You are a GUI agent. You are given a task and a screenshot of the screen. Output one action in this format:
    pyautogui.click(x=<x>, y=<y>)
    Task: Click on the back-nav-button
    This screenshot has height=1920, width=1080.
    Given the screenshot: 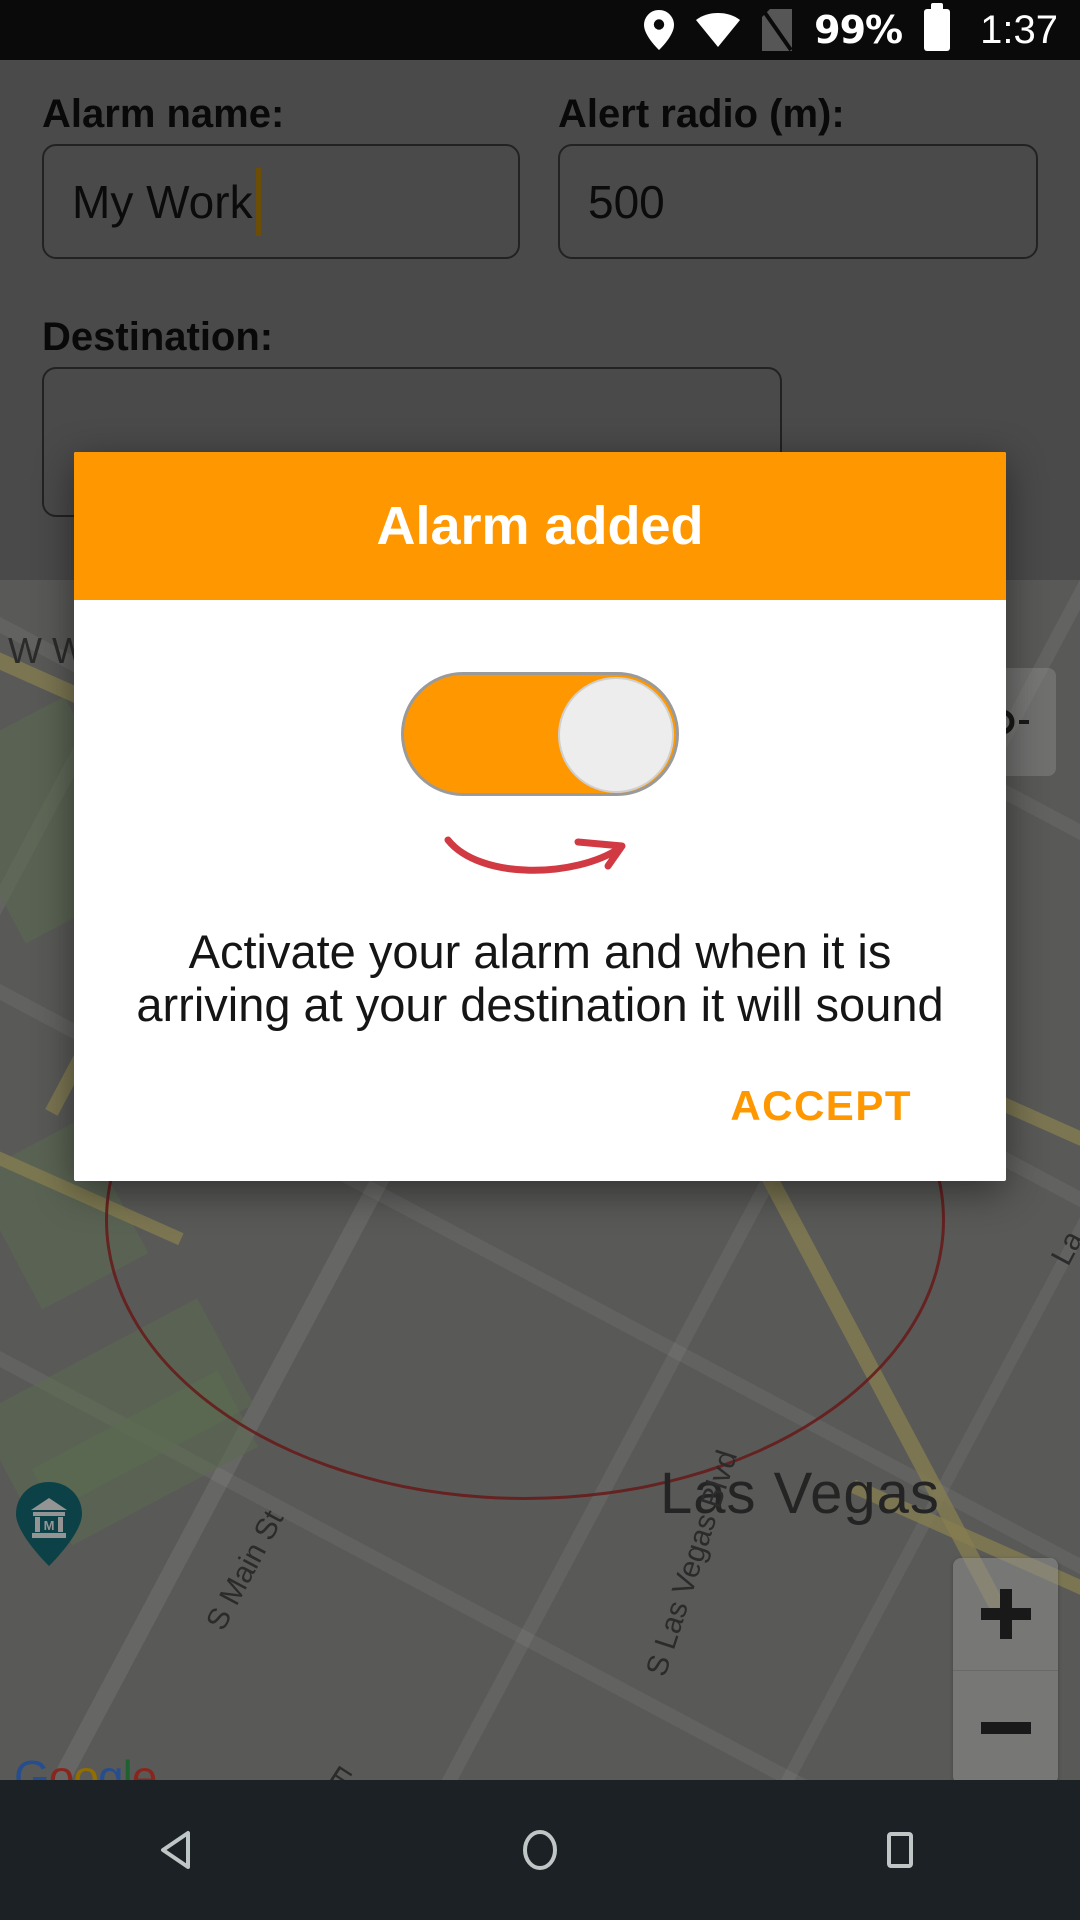 What is the action you would take?
    pyautogui.click(x=180, y=1850)
    